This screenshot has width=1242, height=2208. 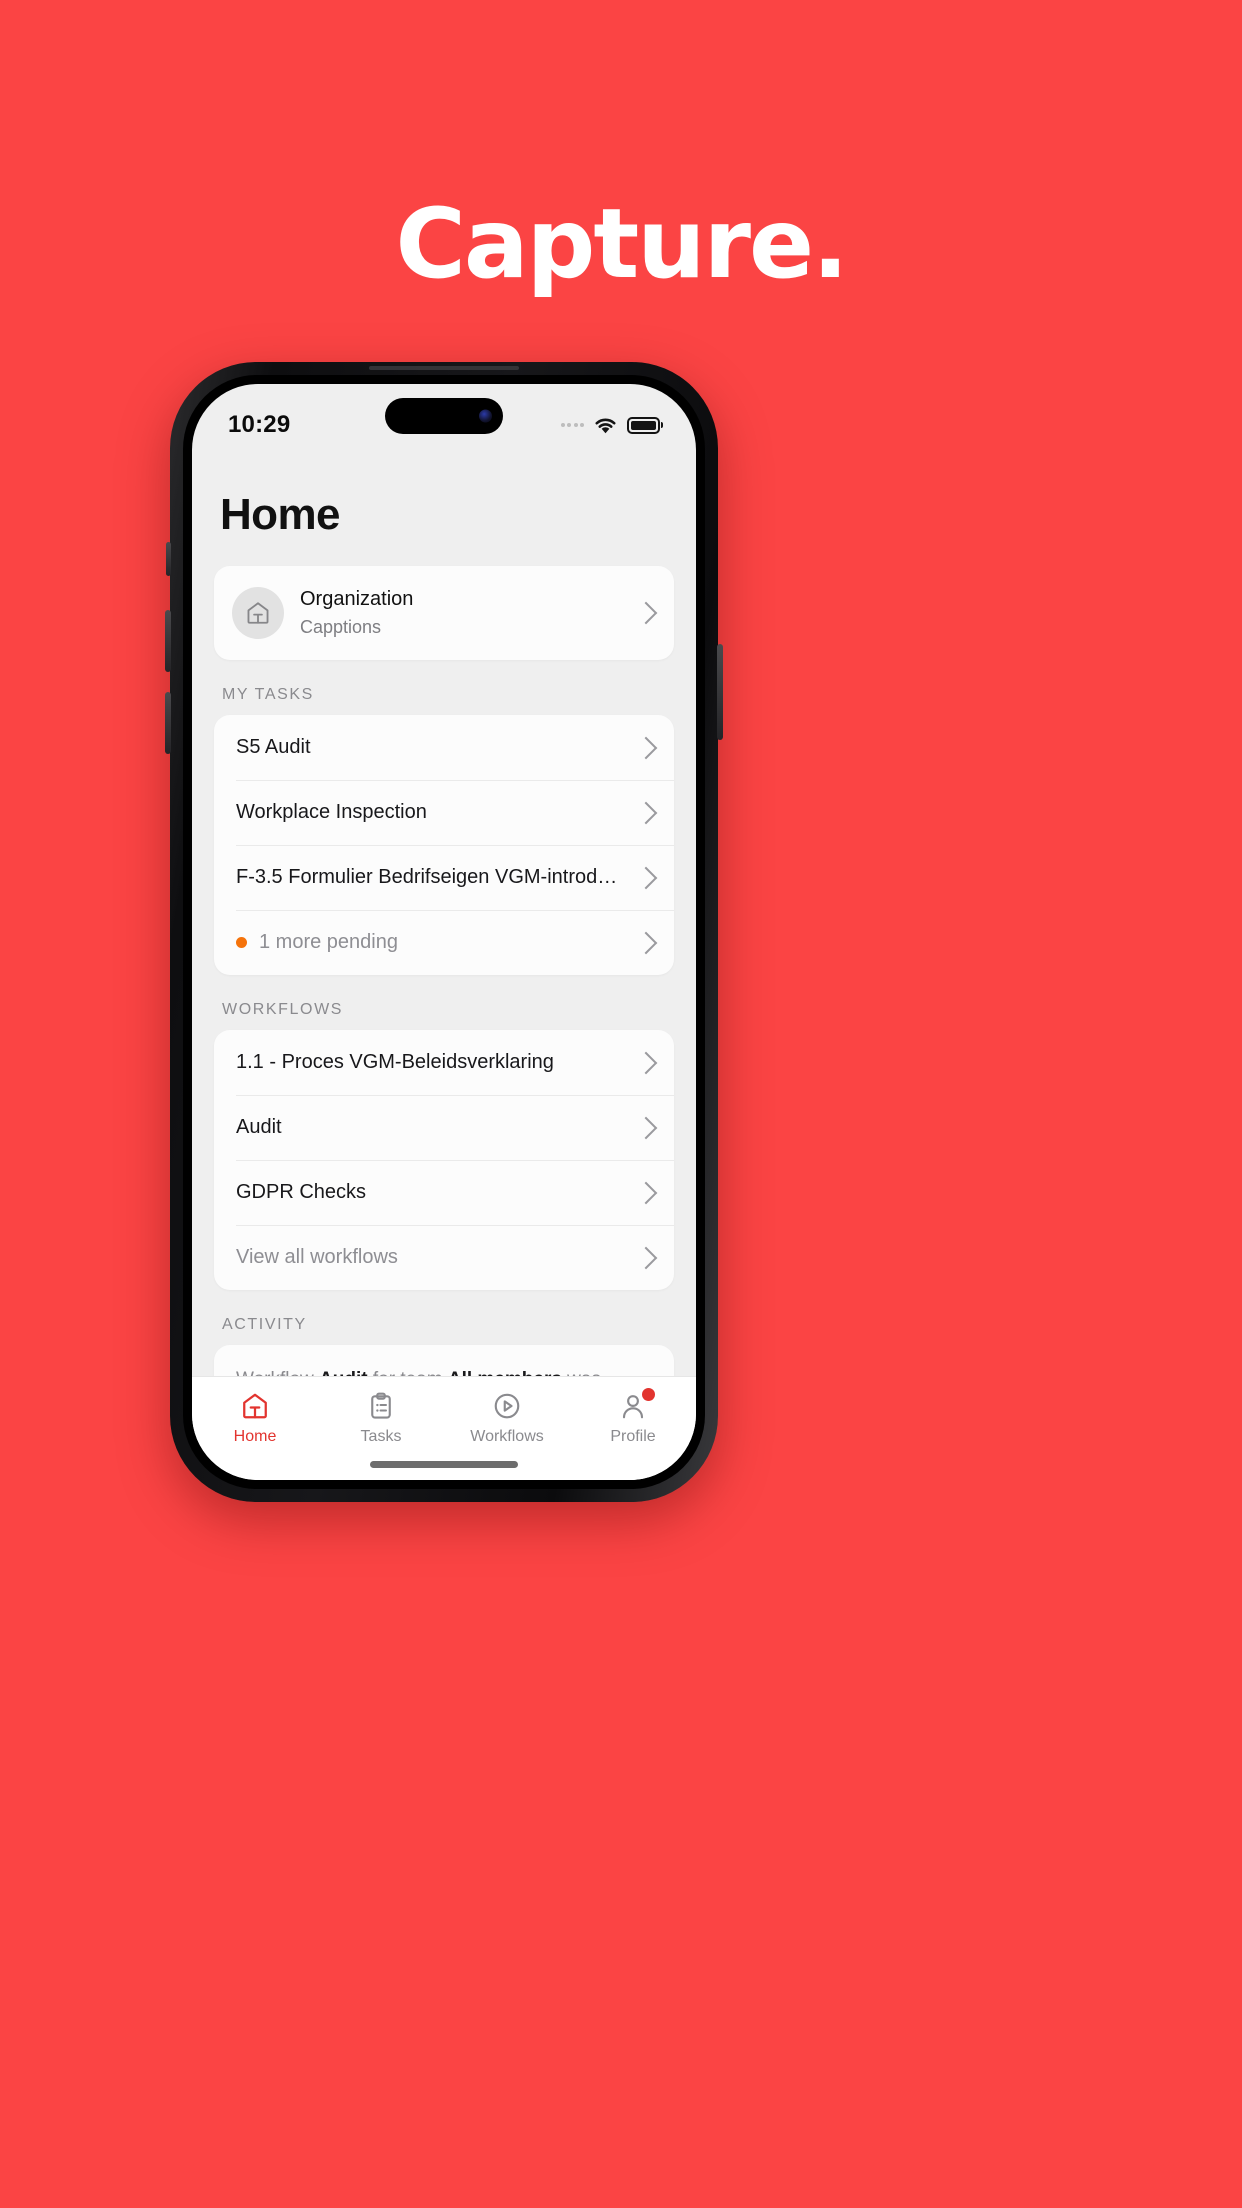 What do you see at coordinates (328, 942) in the screenshot?
I see `task-label: 1 more pending` at bounding box center [328, 942].